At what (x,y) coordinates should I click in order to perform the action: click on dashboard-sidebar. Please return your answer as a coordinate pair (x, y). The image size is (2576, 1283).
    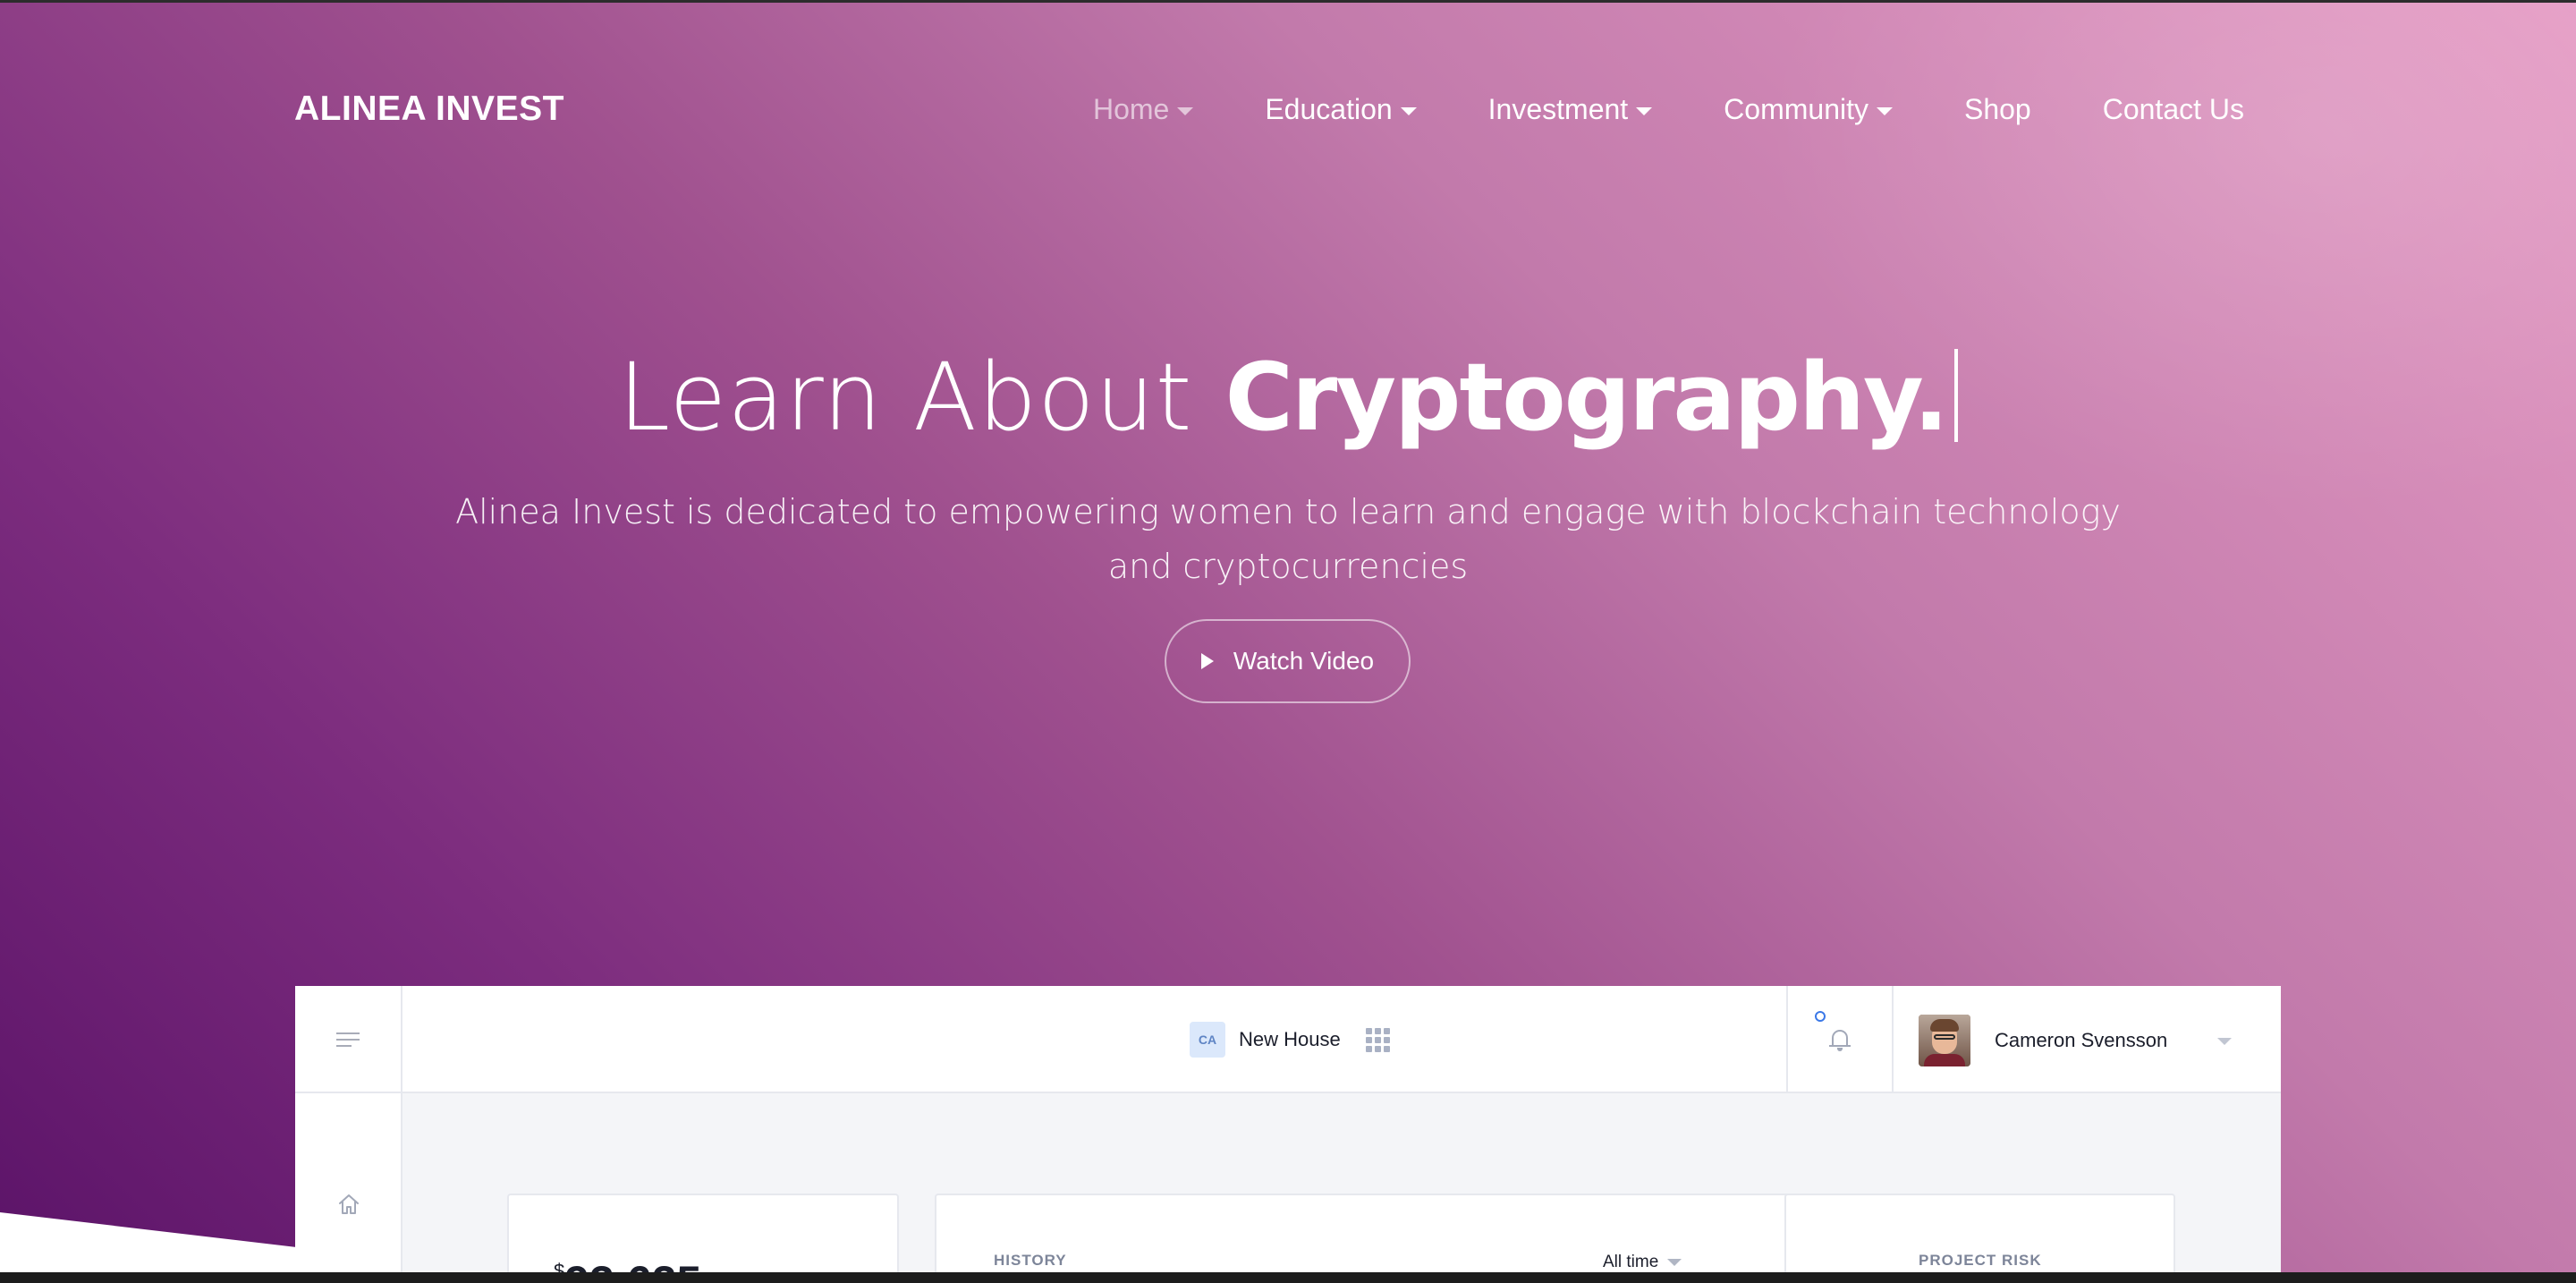
    Looking at the image, I should click on (348, 1188).